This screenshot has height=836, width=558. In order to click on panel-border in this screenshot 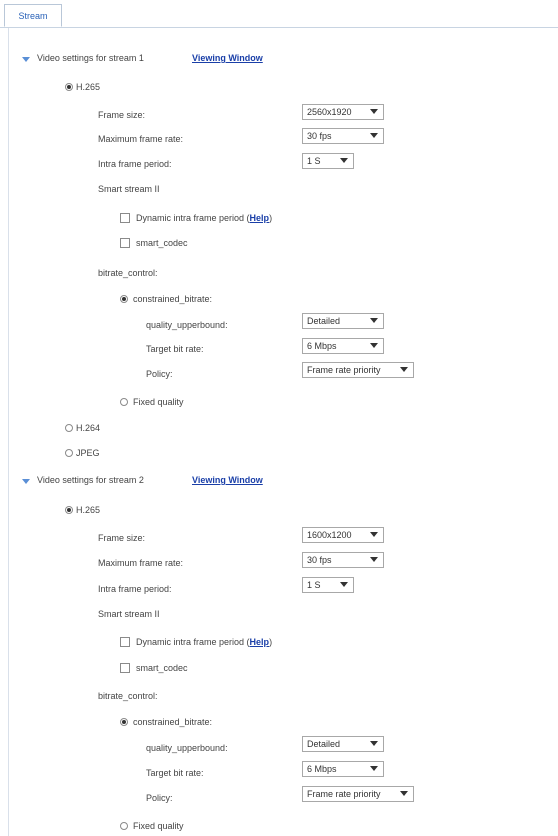, I will do `click(8, 432)`.